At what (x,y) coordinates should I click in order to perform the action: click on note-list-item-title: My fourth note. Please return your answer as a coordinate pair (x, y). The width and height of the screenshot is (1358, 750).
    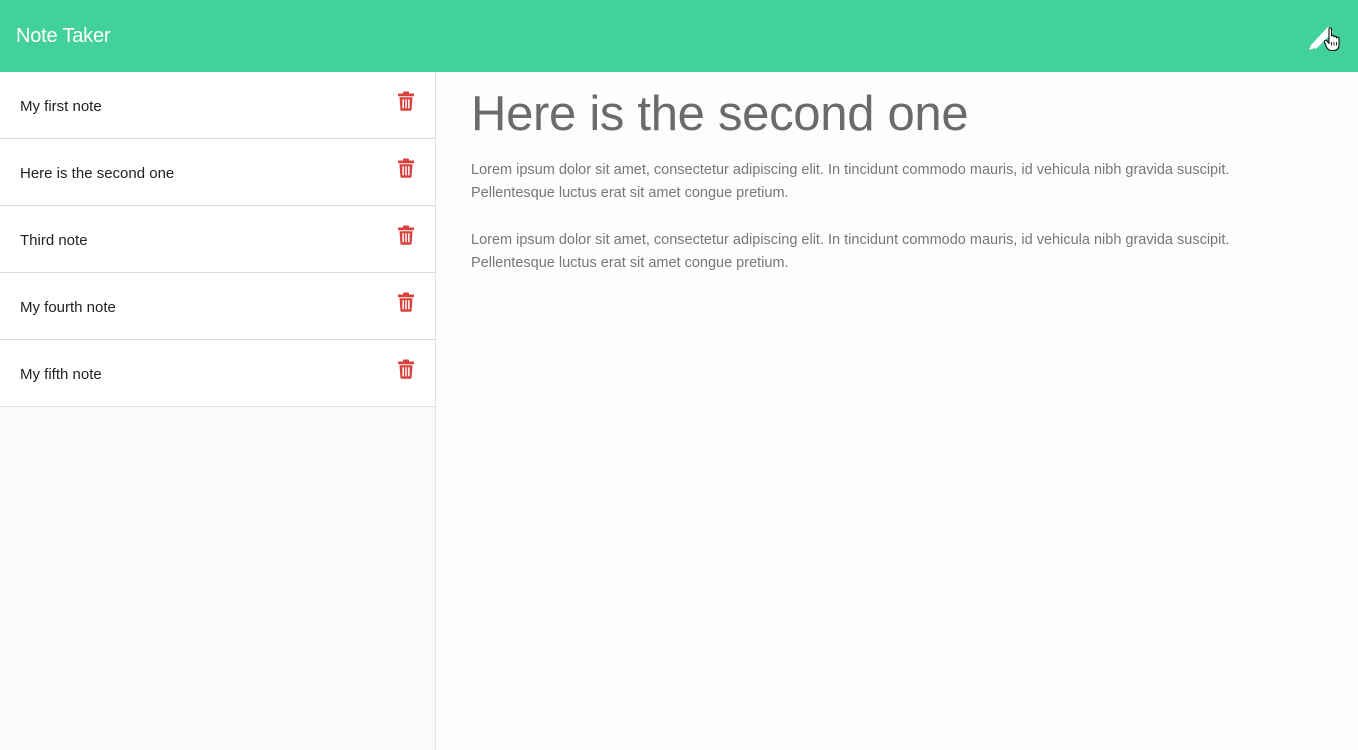
    Looking at the image, I should click on (68, 307).